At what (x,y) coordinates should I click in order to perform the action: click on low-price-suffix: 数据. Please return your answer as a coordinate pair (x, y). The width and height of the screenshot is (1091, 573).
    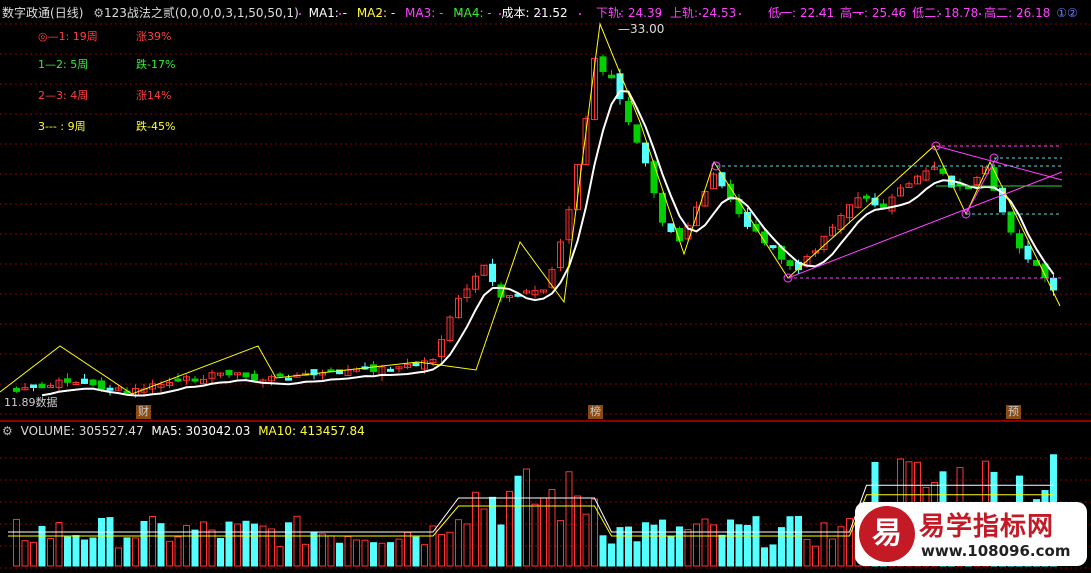
    Looking at the image, I should click on (46, 402).